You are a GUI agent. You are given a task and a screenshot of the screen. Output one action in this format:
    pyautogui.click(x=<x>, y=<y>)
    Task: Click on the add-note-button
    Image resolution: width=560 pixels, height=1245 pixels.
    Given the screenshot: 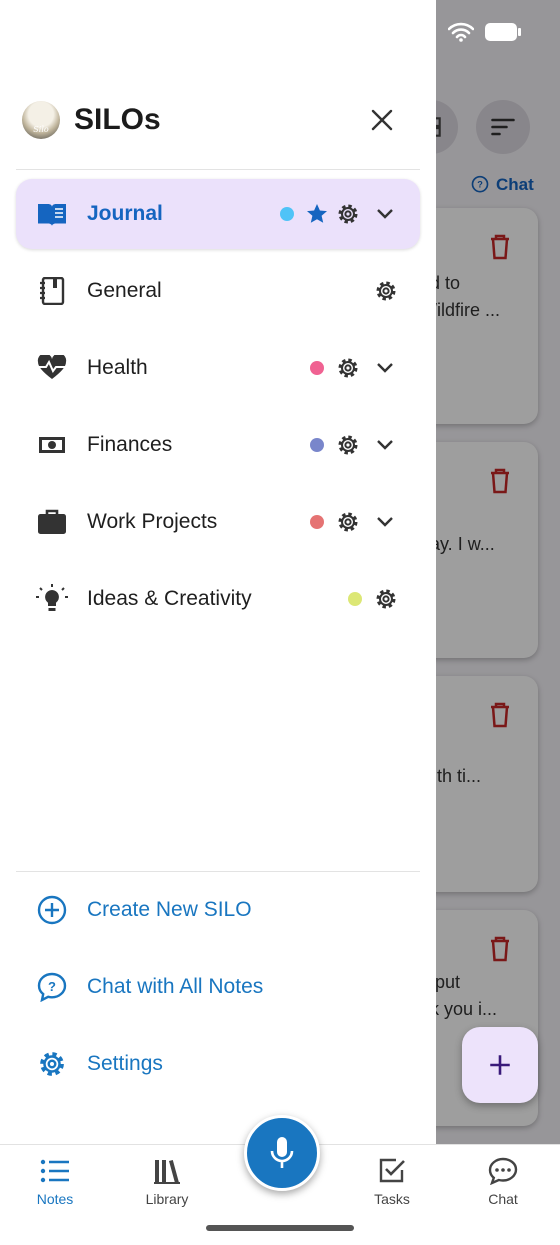 What is the action you would take?
    pyautogui.click(x=500, y=1065)
    